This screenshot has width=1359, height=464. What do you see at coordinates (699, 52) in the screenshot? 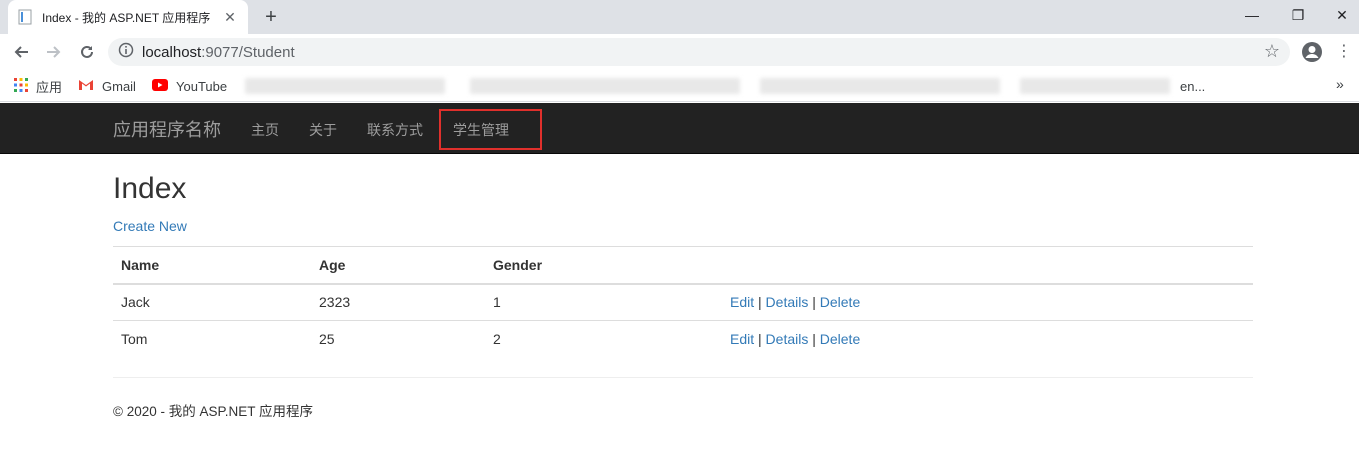
I see `address-bar: localhost:9077/Student ☆` at bounding box center [699, 52].